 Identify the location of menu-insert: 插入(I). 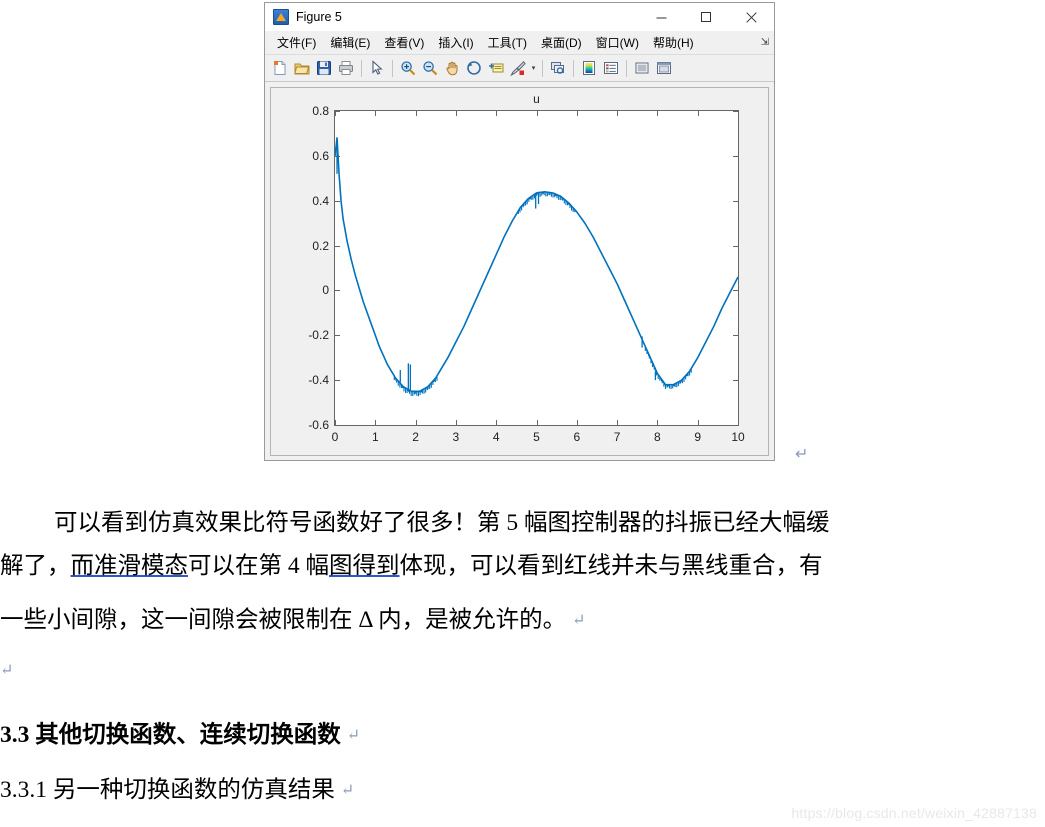
(455, 43).